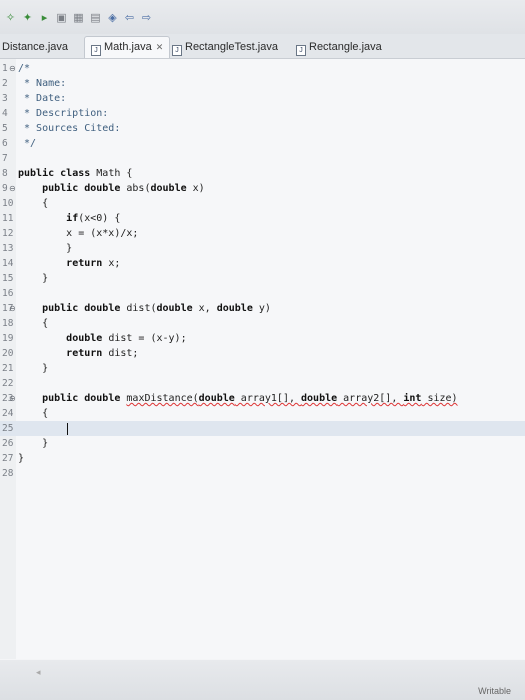 The width and height of the screenshot is (525, 700). What do you see at coordinates (345, 47) in the screenshot?
I see `tab-label: Rectangle.java` at bounding box center [345, 47].